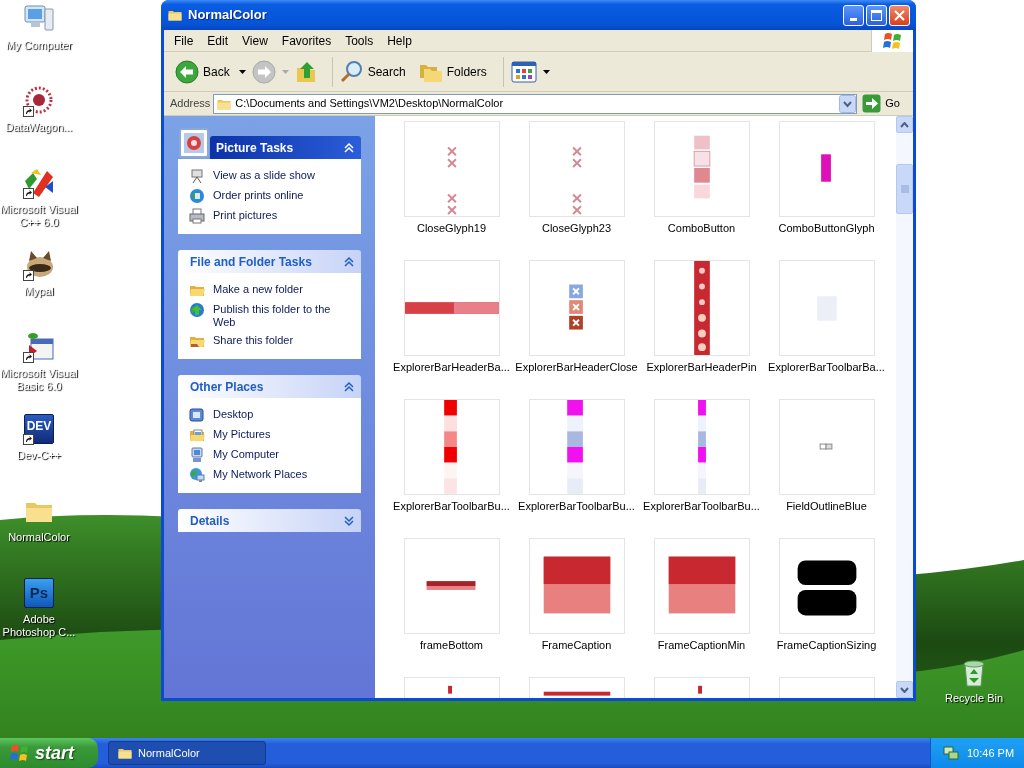 The width and height of the screenshot is (1024, 768). Describe the element at coordinates (269, 386) in the screenshot. I see `pane-header: Other Places` at that location.